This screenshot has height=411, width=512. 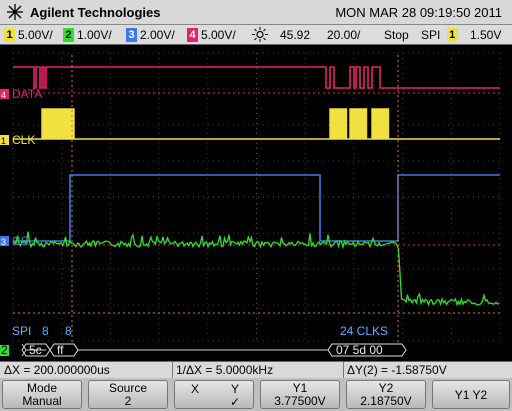 What do you see at coordinates (15, 12) in the screenshot?
I see `starburst-logo` at bounding box center [15, 12].